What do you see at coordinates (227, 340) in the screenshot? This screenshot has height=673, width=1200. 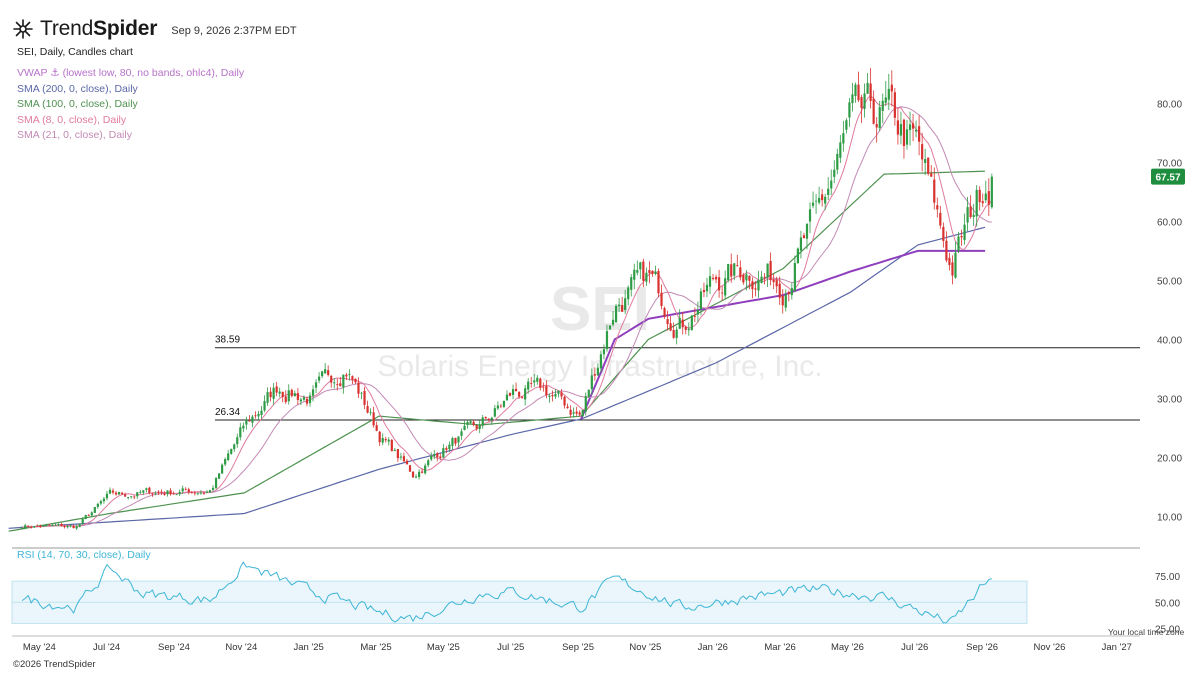 I see `level-label-0: 38.59` at bounding box center [227, 340].